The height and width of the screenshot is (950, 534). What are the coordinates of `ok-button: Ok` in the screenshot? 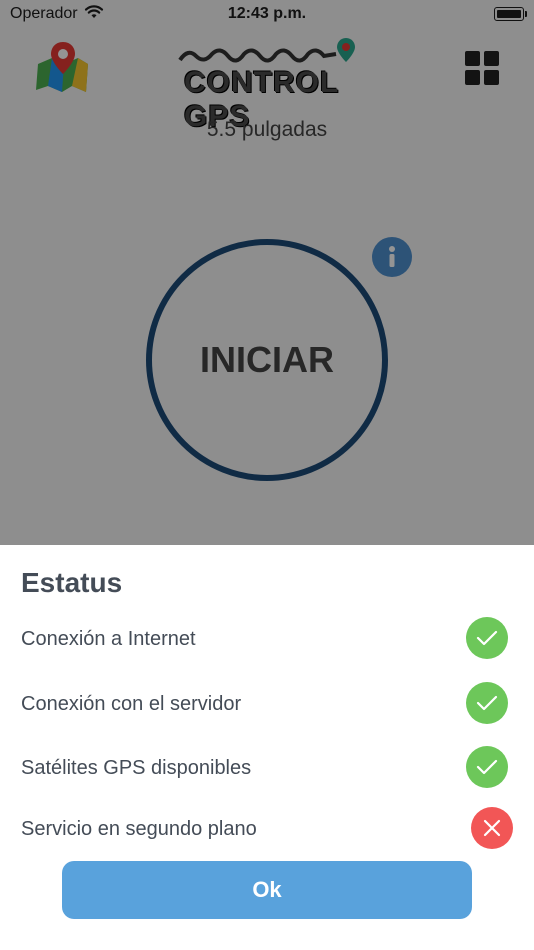 It's located at (267, 890).